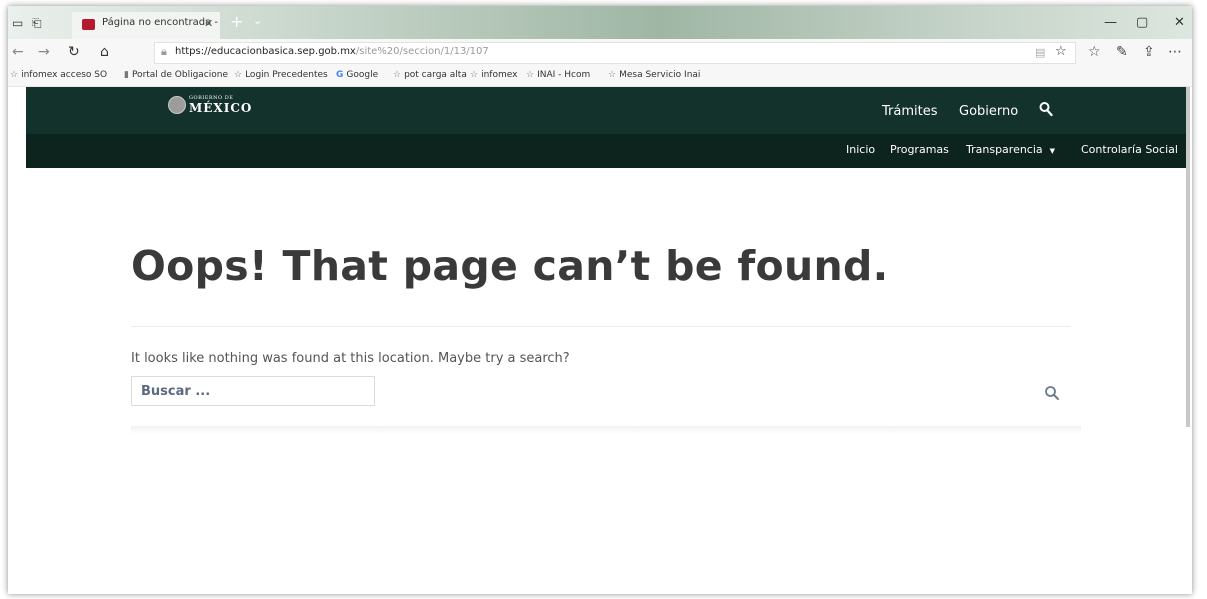  What do you see at coordinates (606, 430) in the screenshot?
I see `search-box-shadow` at bounding box center [606, 430].